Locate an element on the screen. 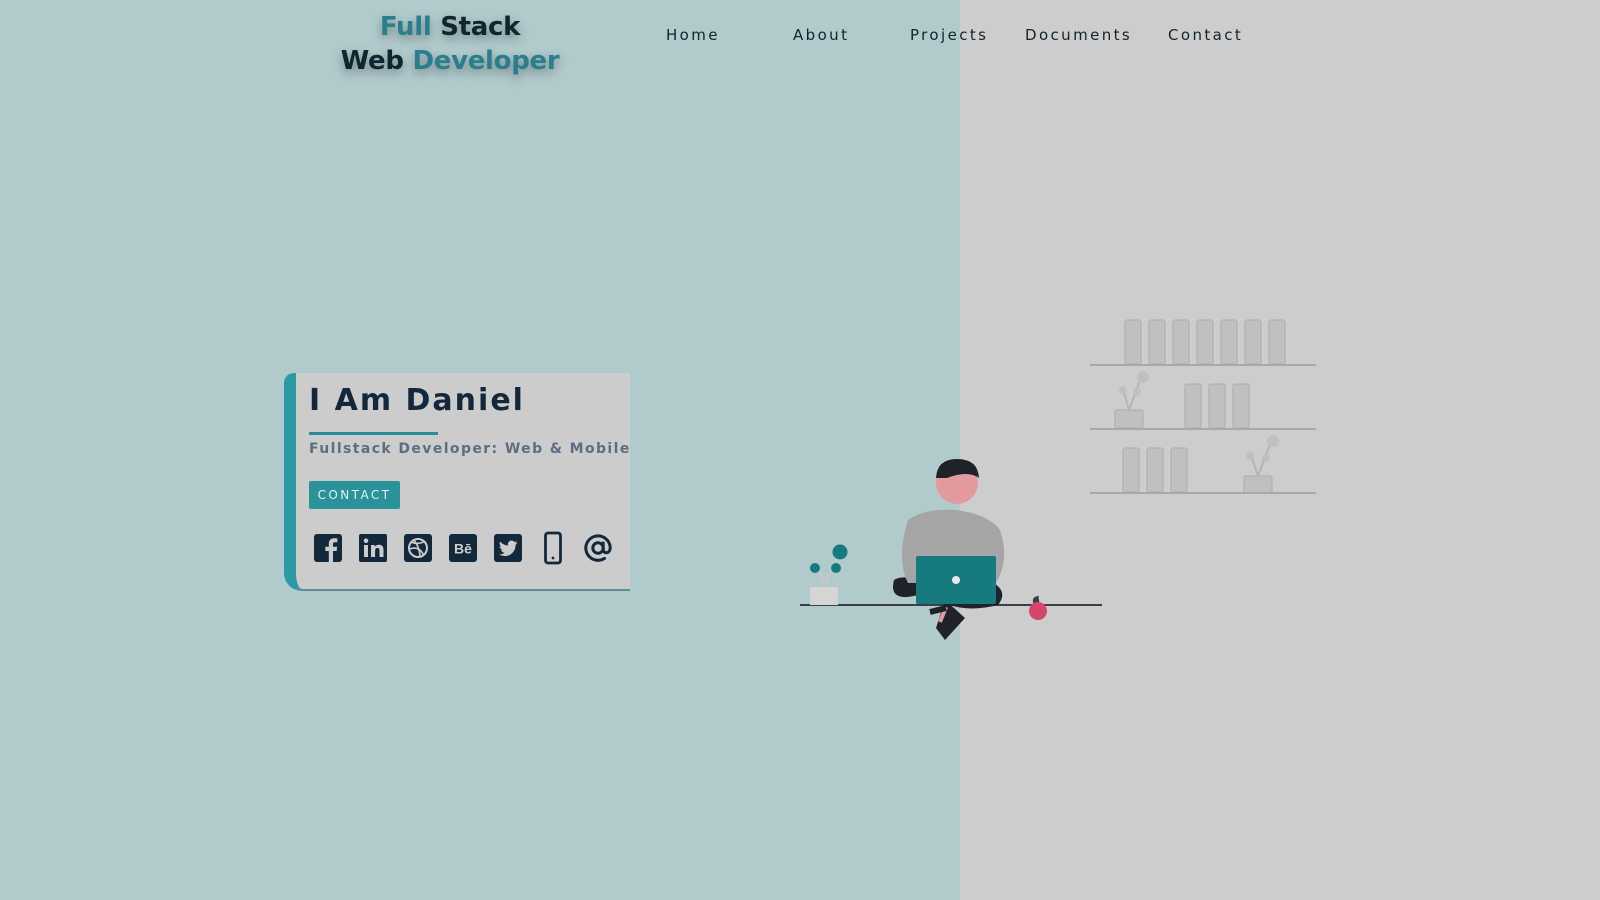 Image resolution: width=1600 pixels, height=900 pixels. shelf-top-books is located at coordinates (1205, 342).